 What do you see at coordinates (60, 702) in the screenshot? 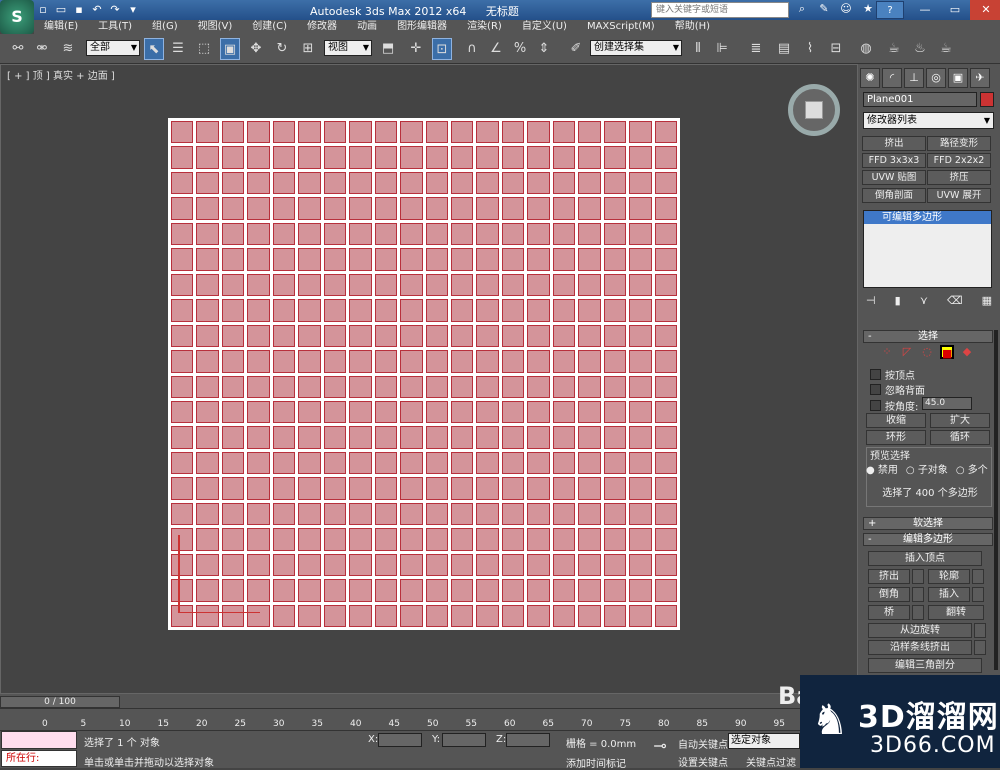
I see `time-slider-thumb: 0 / 100` at bounding box center [60, 702].